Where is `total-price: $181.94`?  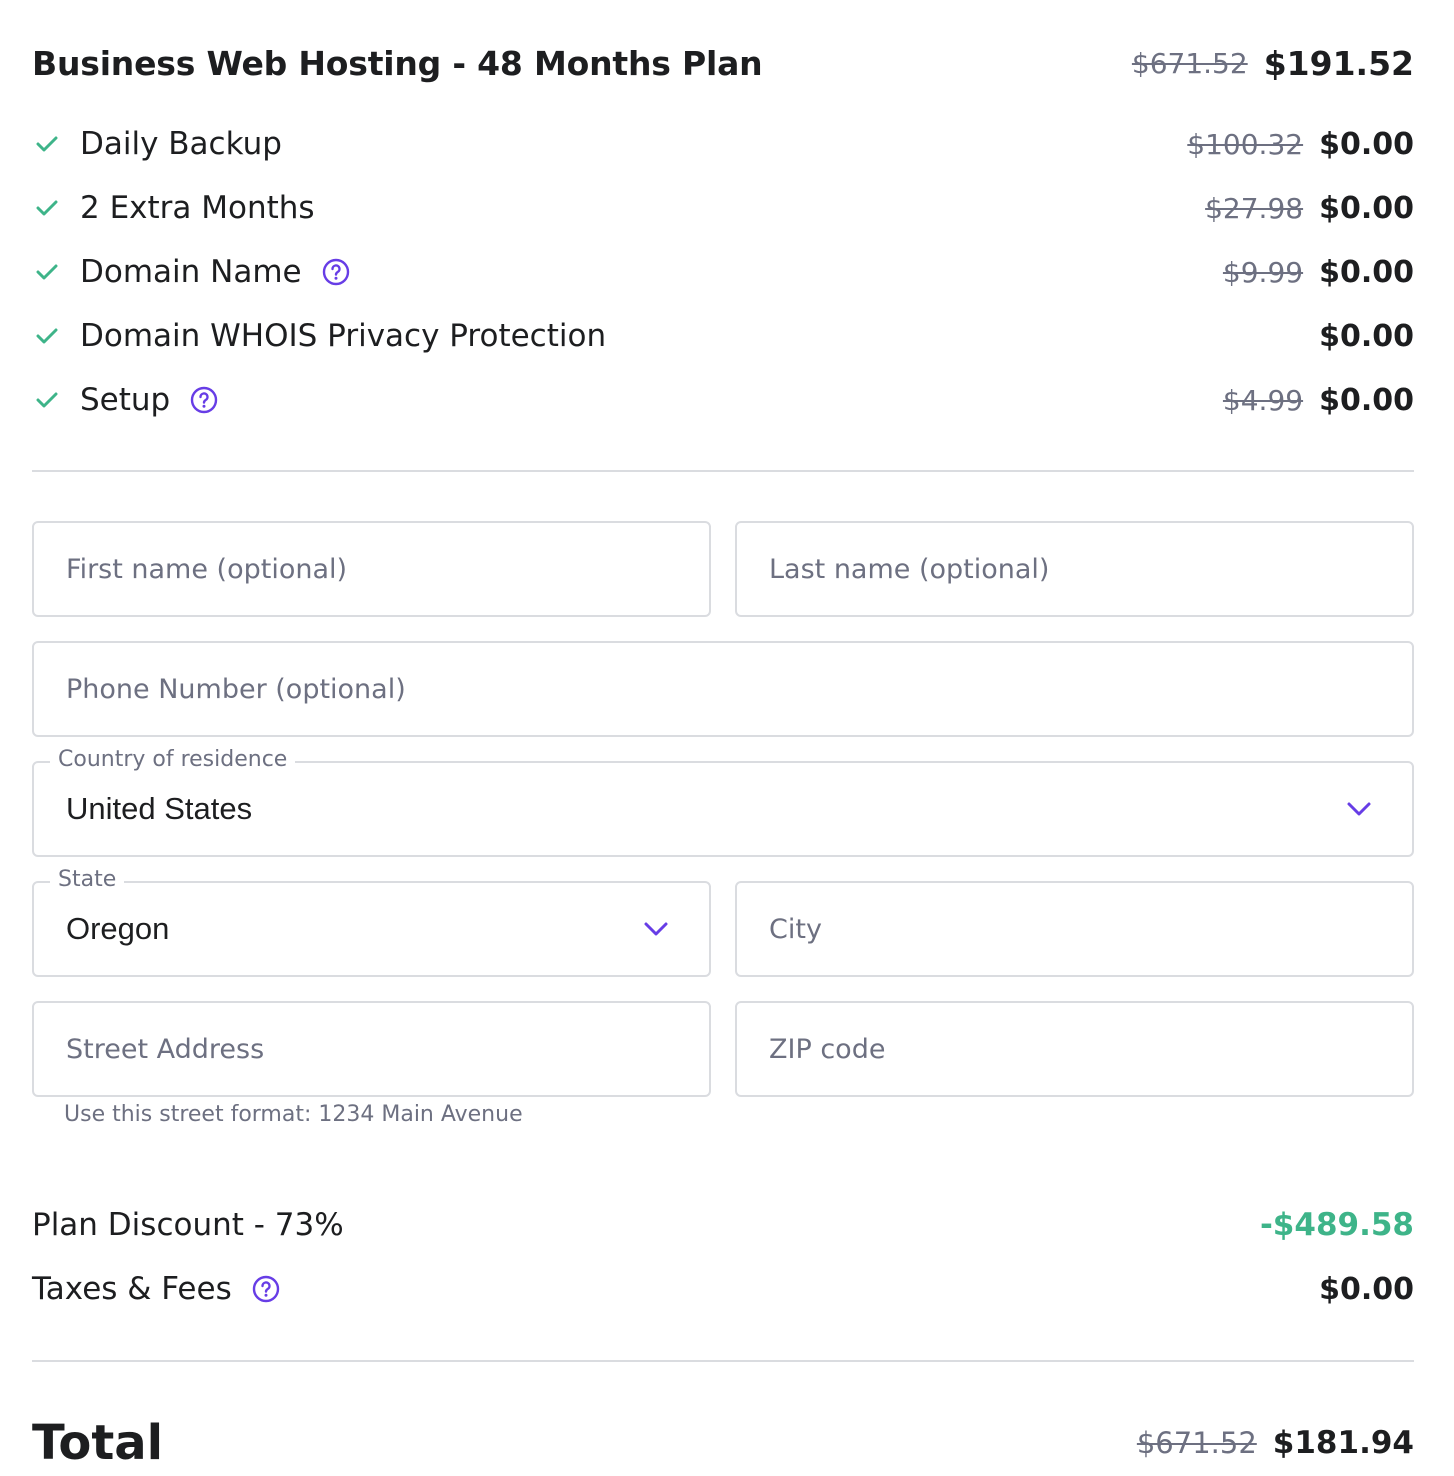 total-price: $181.94 is located at coordinates (1343, 1443).